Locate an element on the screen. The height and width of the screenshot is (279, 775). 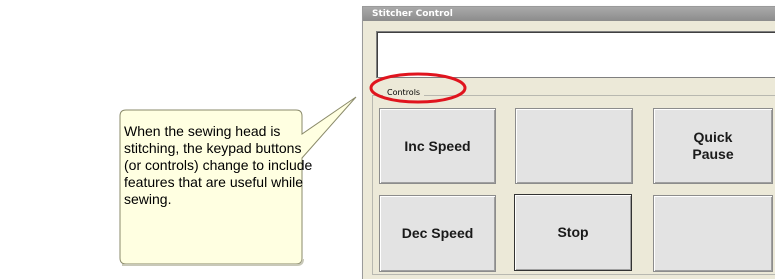
controls-highlight-ring is located at coordinates (418, 88).